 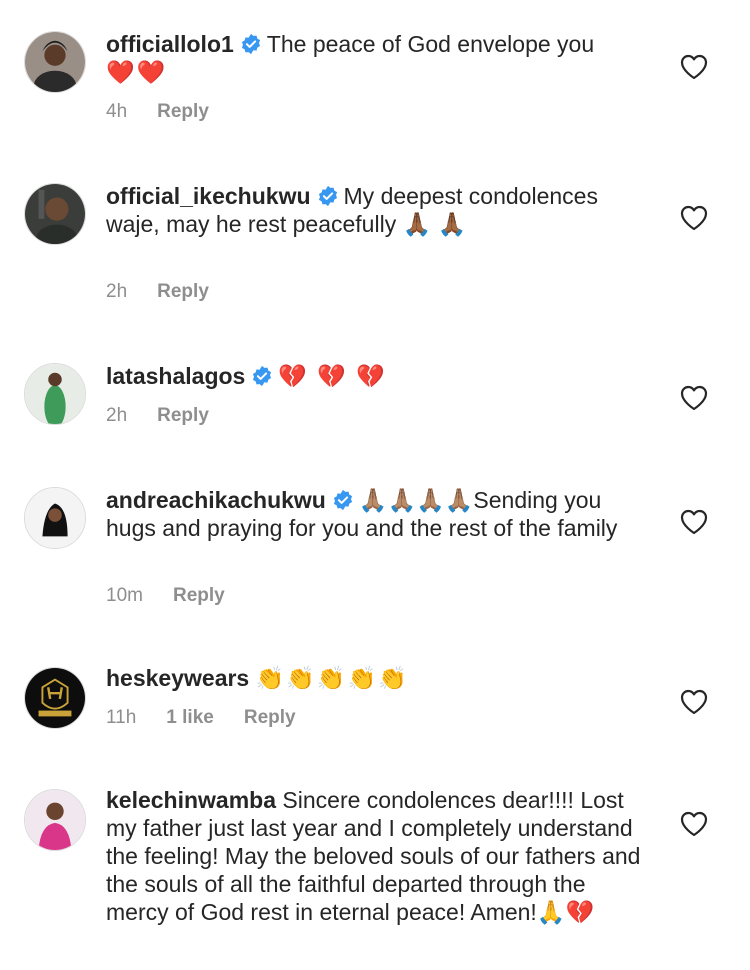 I want to click on username: andreachikachukwu, so click(x=216, y=500).